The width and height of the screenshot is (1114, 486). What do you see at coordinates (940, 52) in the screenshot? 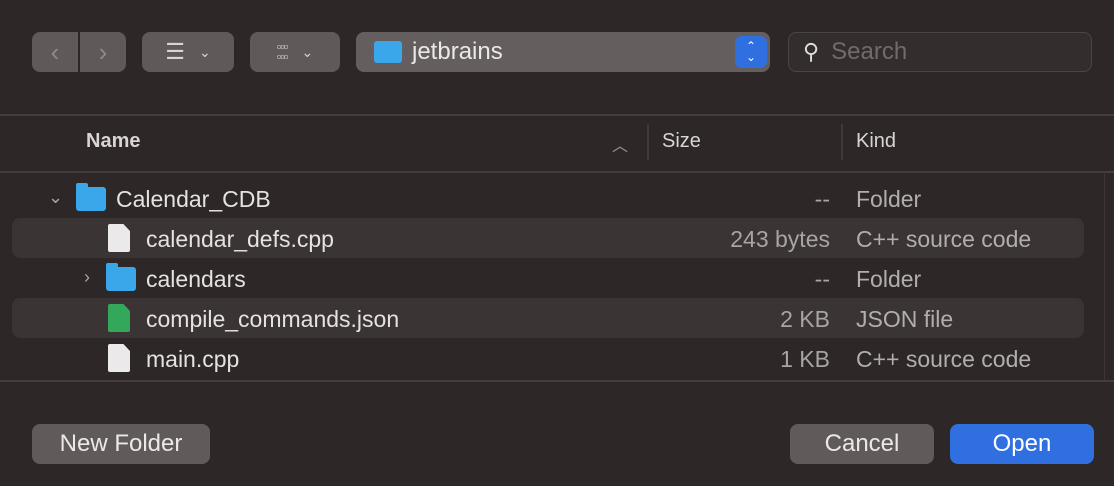
I see `search-field: ⚲ Search` at bounding box center [940, 52].